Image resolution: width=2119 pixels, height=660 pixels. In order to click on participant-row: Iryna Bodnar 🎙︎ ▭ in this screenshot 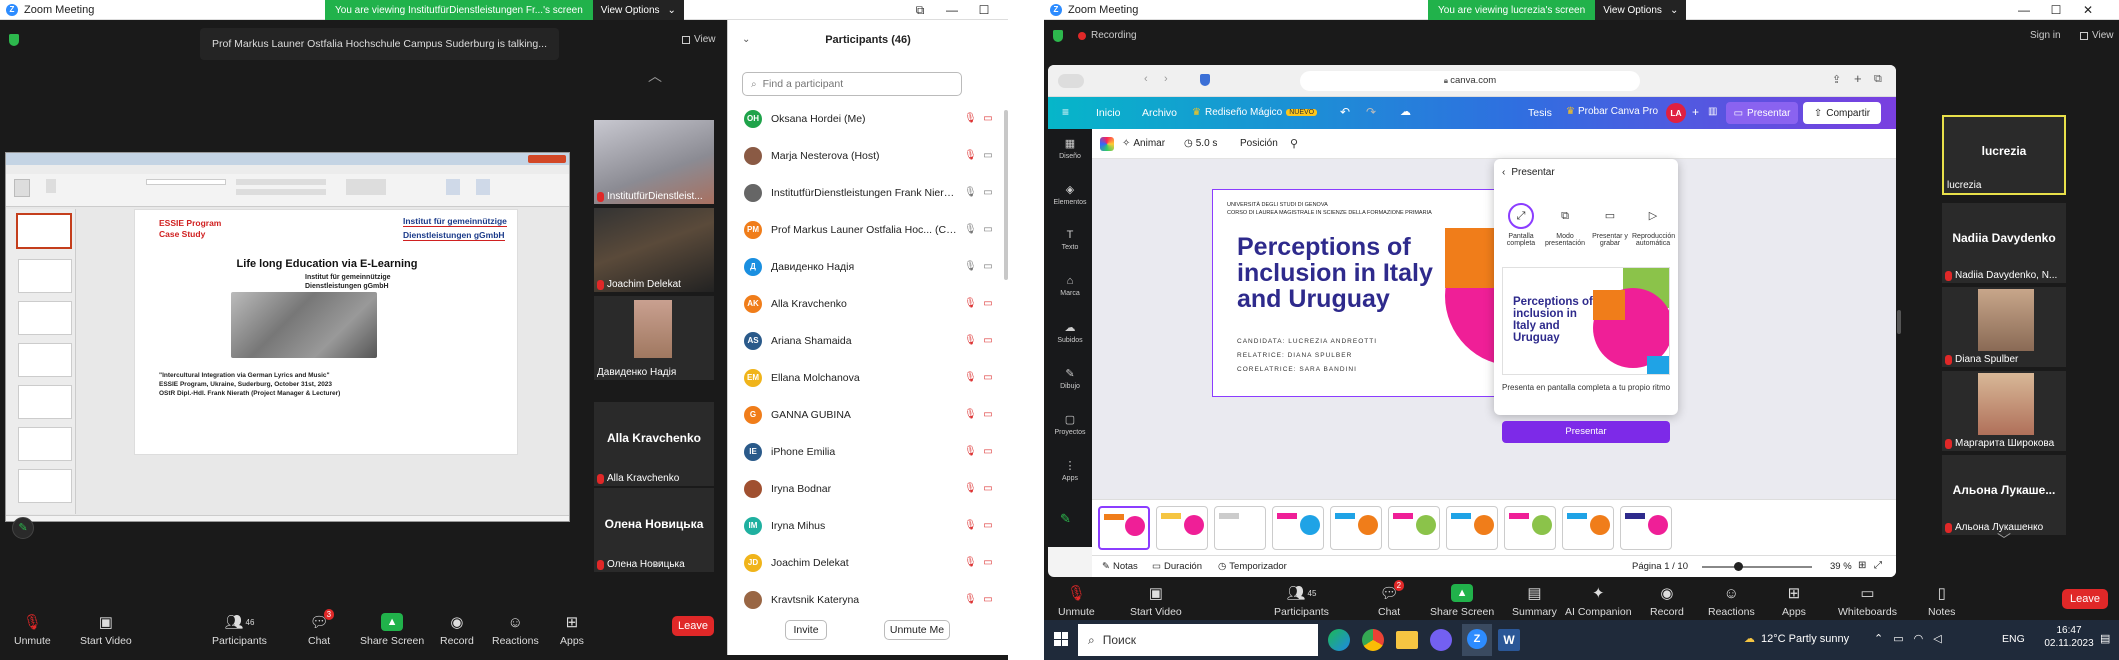, I will do `click(869, 488)`.